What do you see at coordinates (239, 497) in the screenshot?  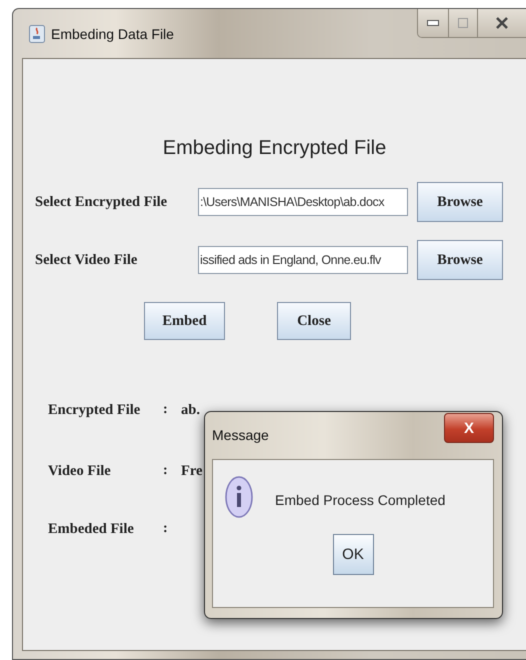 I see `info-icon` at bounding box center [239, 497].